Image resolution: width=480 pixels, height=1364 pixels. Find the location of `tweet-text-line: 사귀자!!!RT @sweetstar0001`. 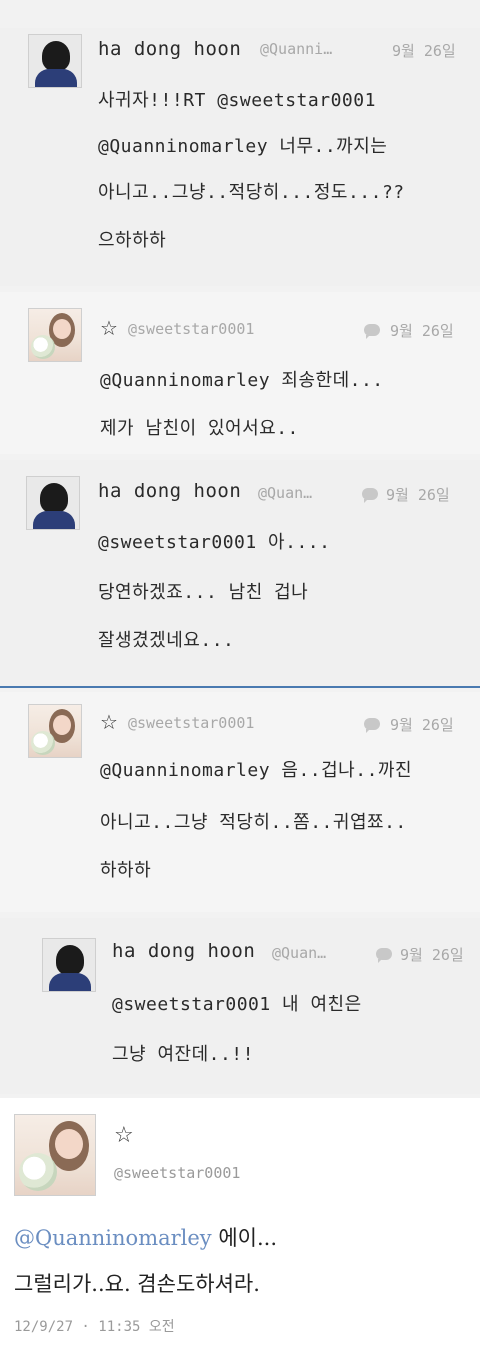

tweet-text-line: 사귀자!!!RT @sweetstar0001 is located at coordinates (237, 100).